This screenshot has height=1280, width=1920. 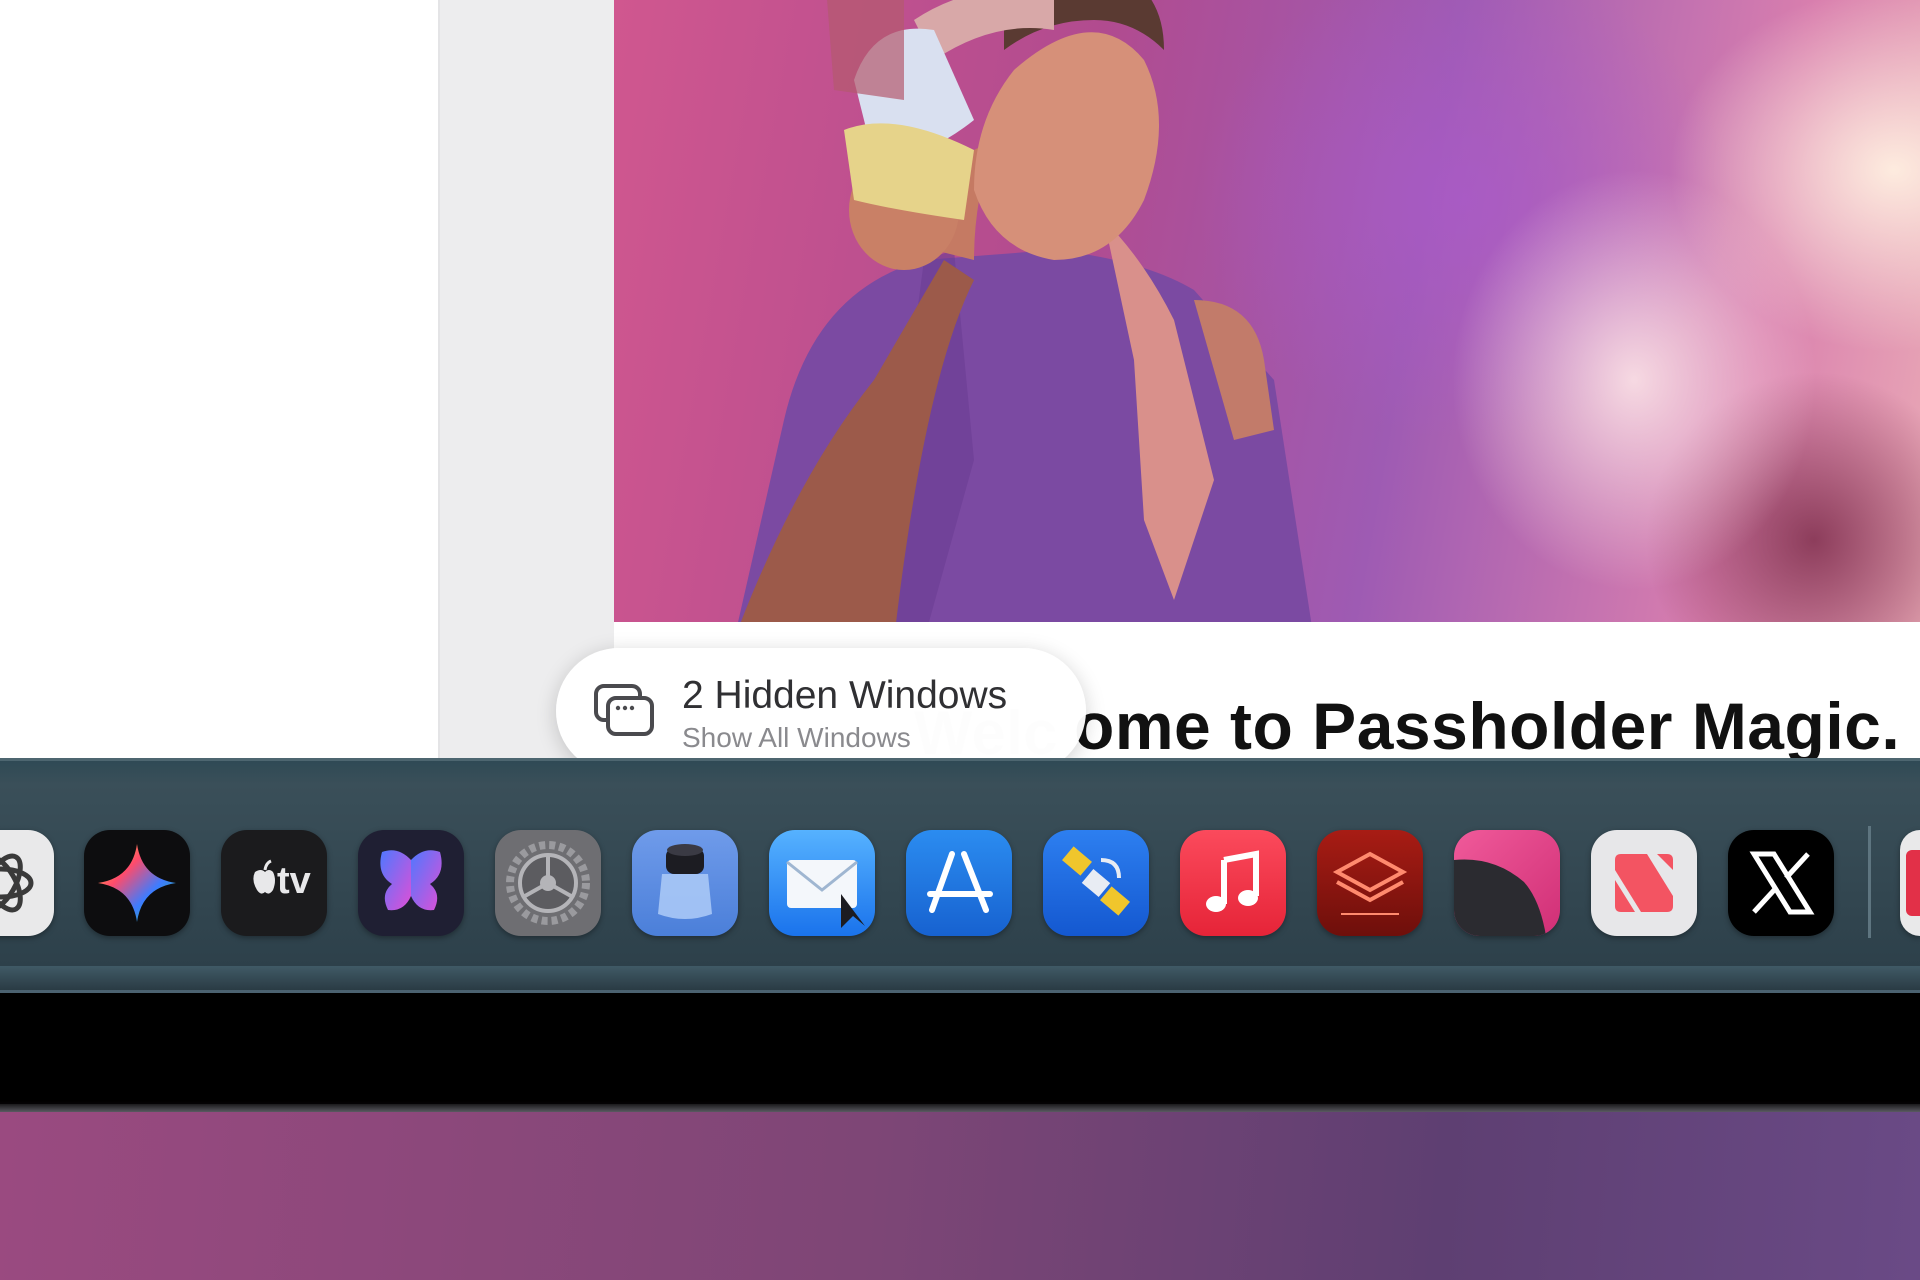 I want to click on dock-app-butterfly, so click(x=411, y=883).